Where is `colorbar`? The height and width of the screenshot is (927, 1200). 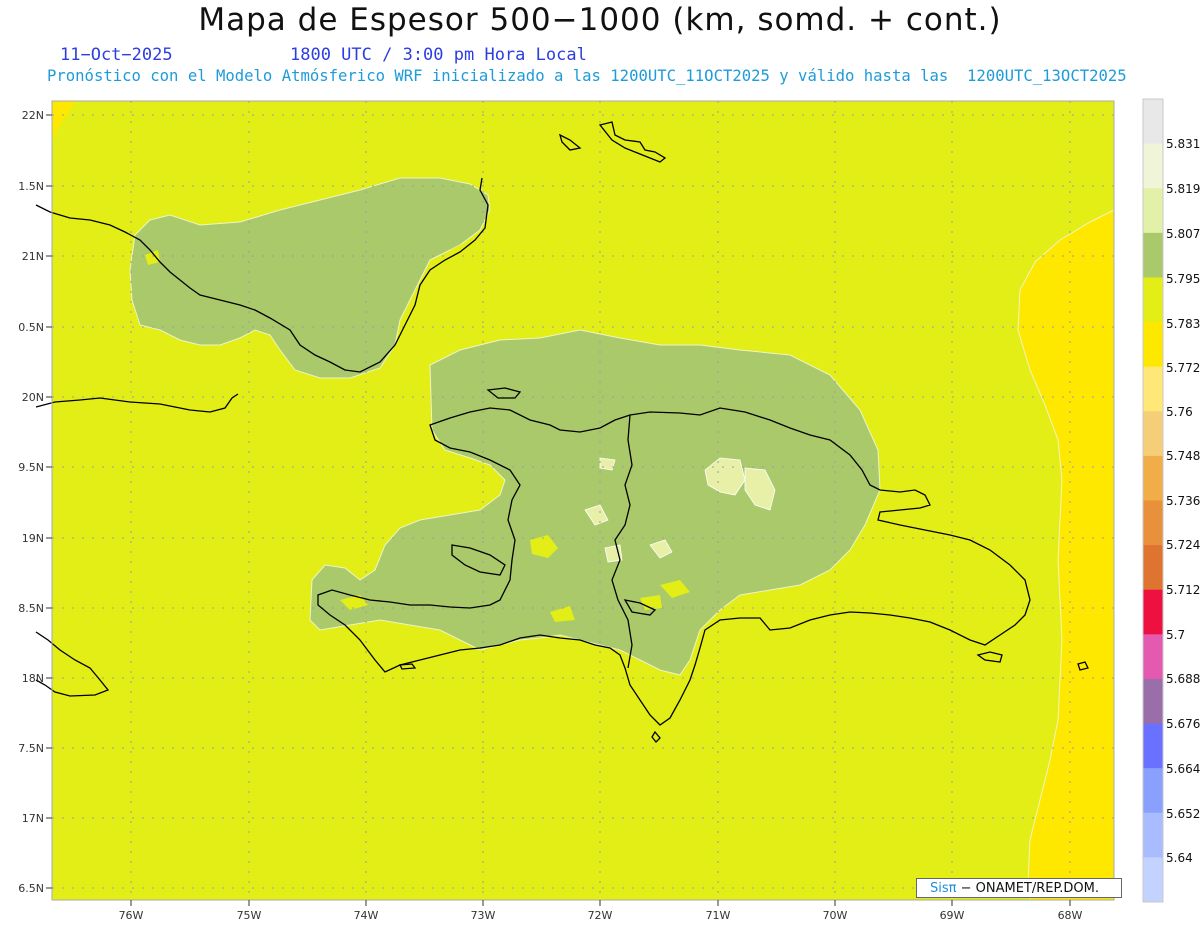
colorbar is located at coordinates (1153, 501).